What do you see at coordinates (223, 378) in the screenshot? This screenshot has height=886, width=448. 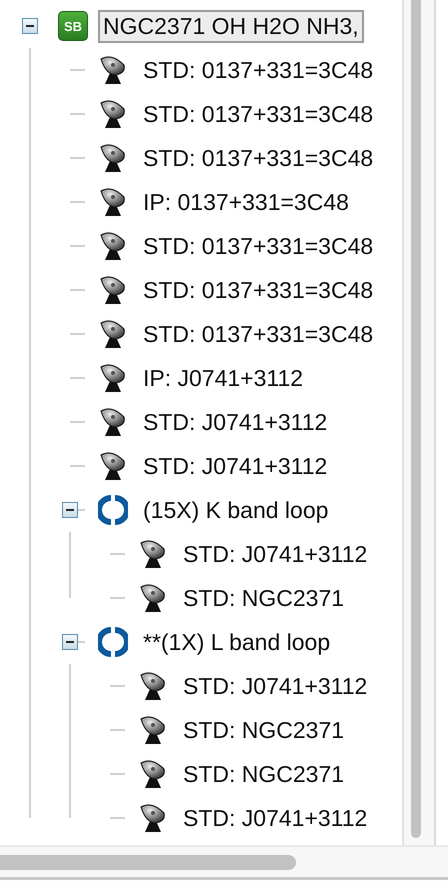 I see `tree-item-label: IP: J0741+3112` at bounding box center [223, 378].